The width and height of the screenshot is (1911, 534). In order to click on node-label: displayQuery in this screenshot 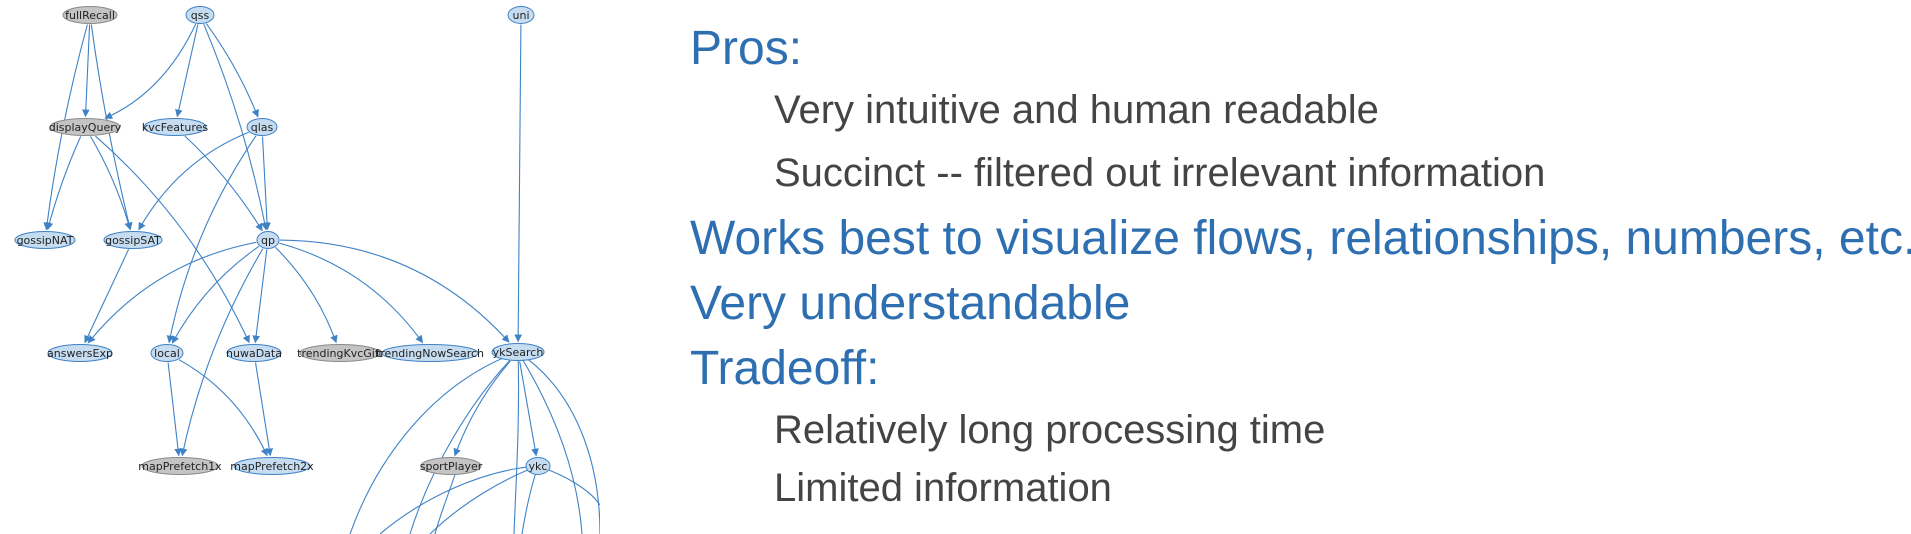, I will do `click(85, 127)`.